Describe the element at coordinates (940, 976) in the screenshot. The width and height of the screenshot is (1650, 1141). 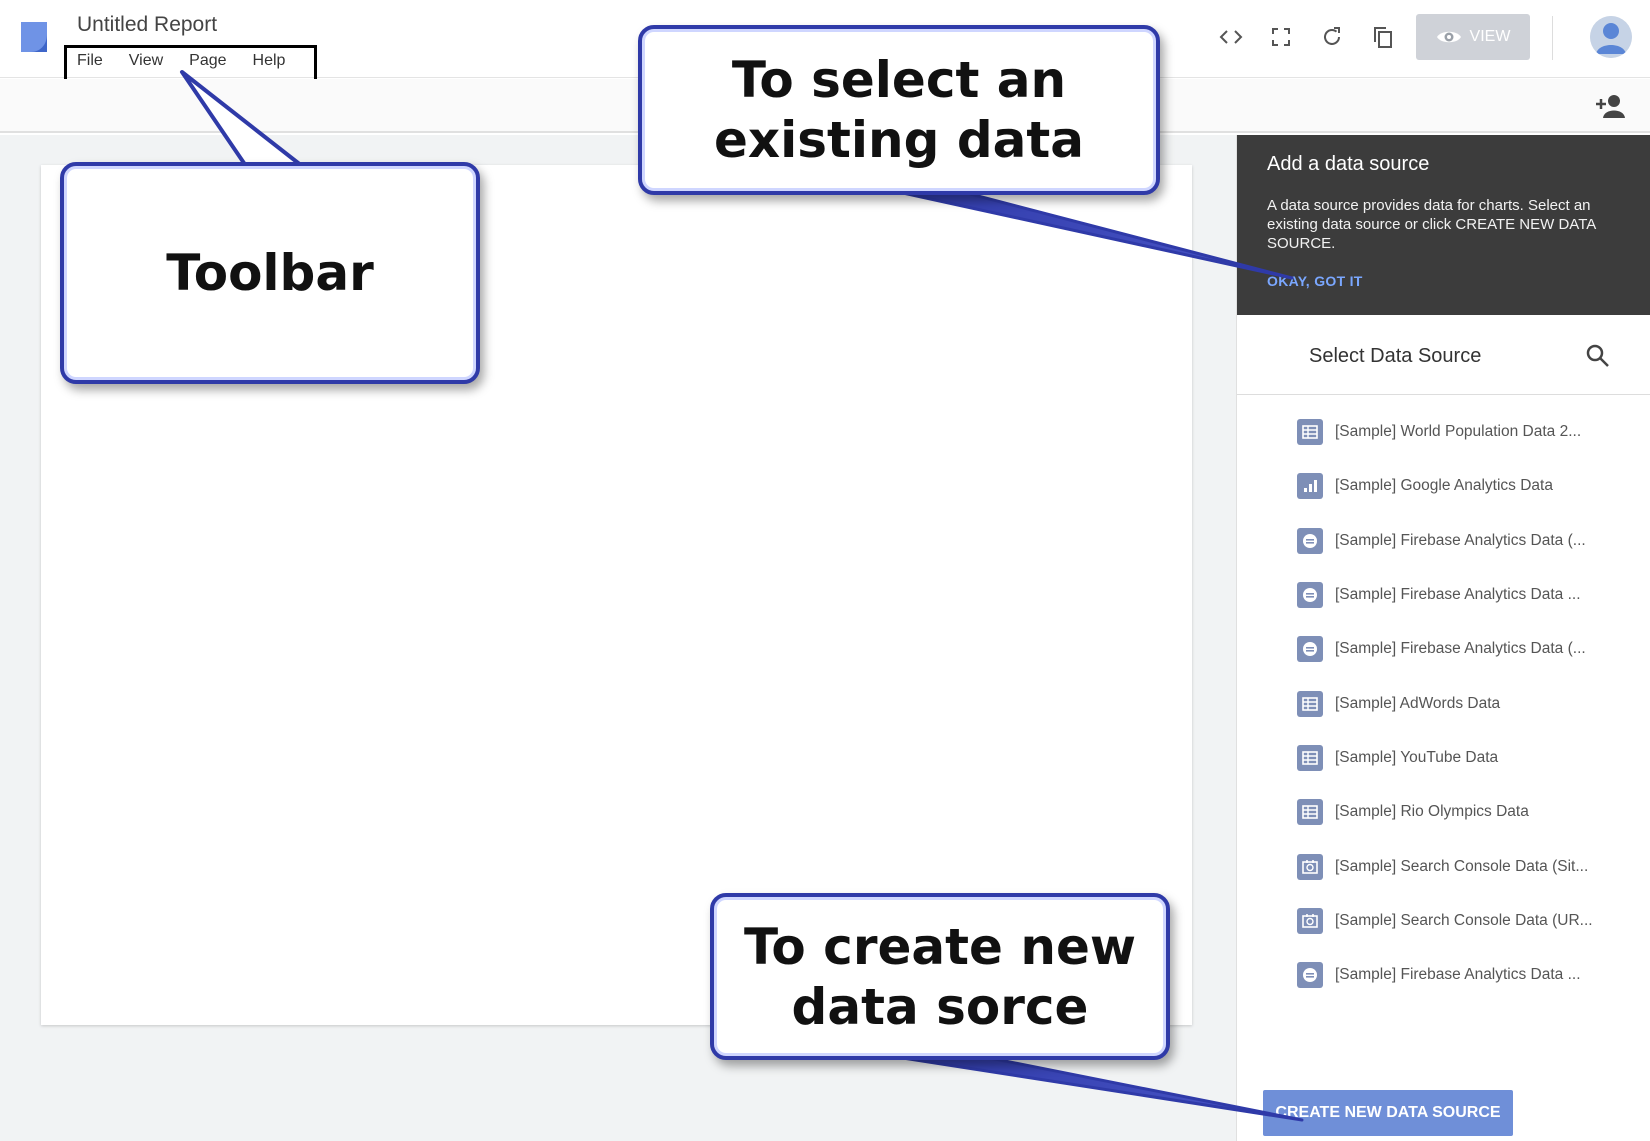
I see `callout-create-new: To create new data sorce` at that location.